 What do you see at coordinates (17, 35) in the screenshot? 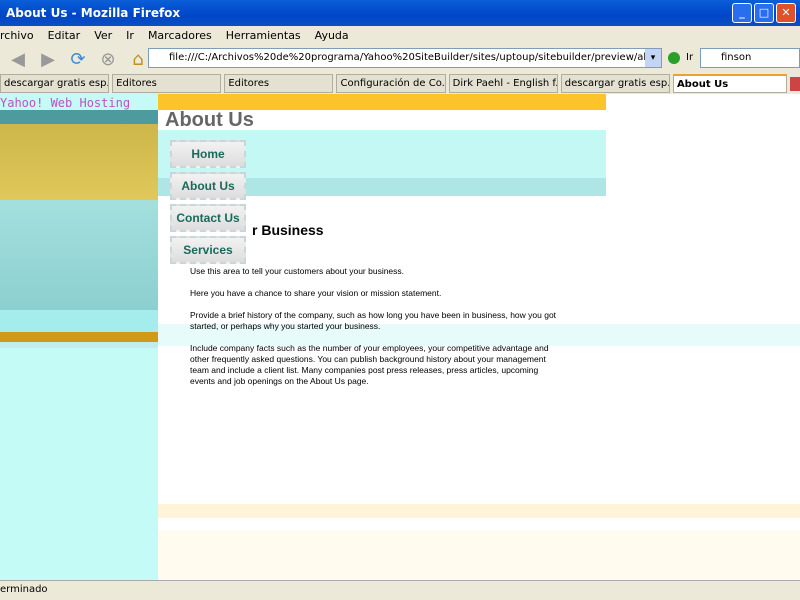
I see `menu-archivo: rchivo` at bounding box center [17, 35].